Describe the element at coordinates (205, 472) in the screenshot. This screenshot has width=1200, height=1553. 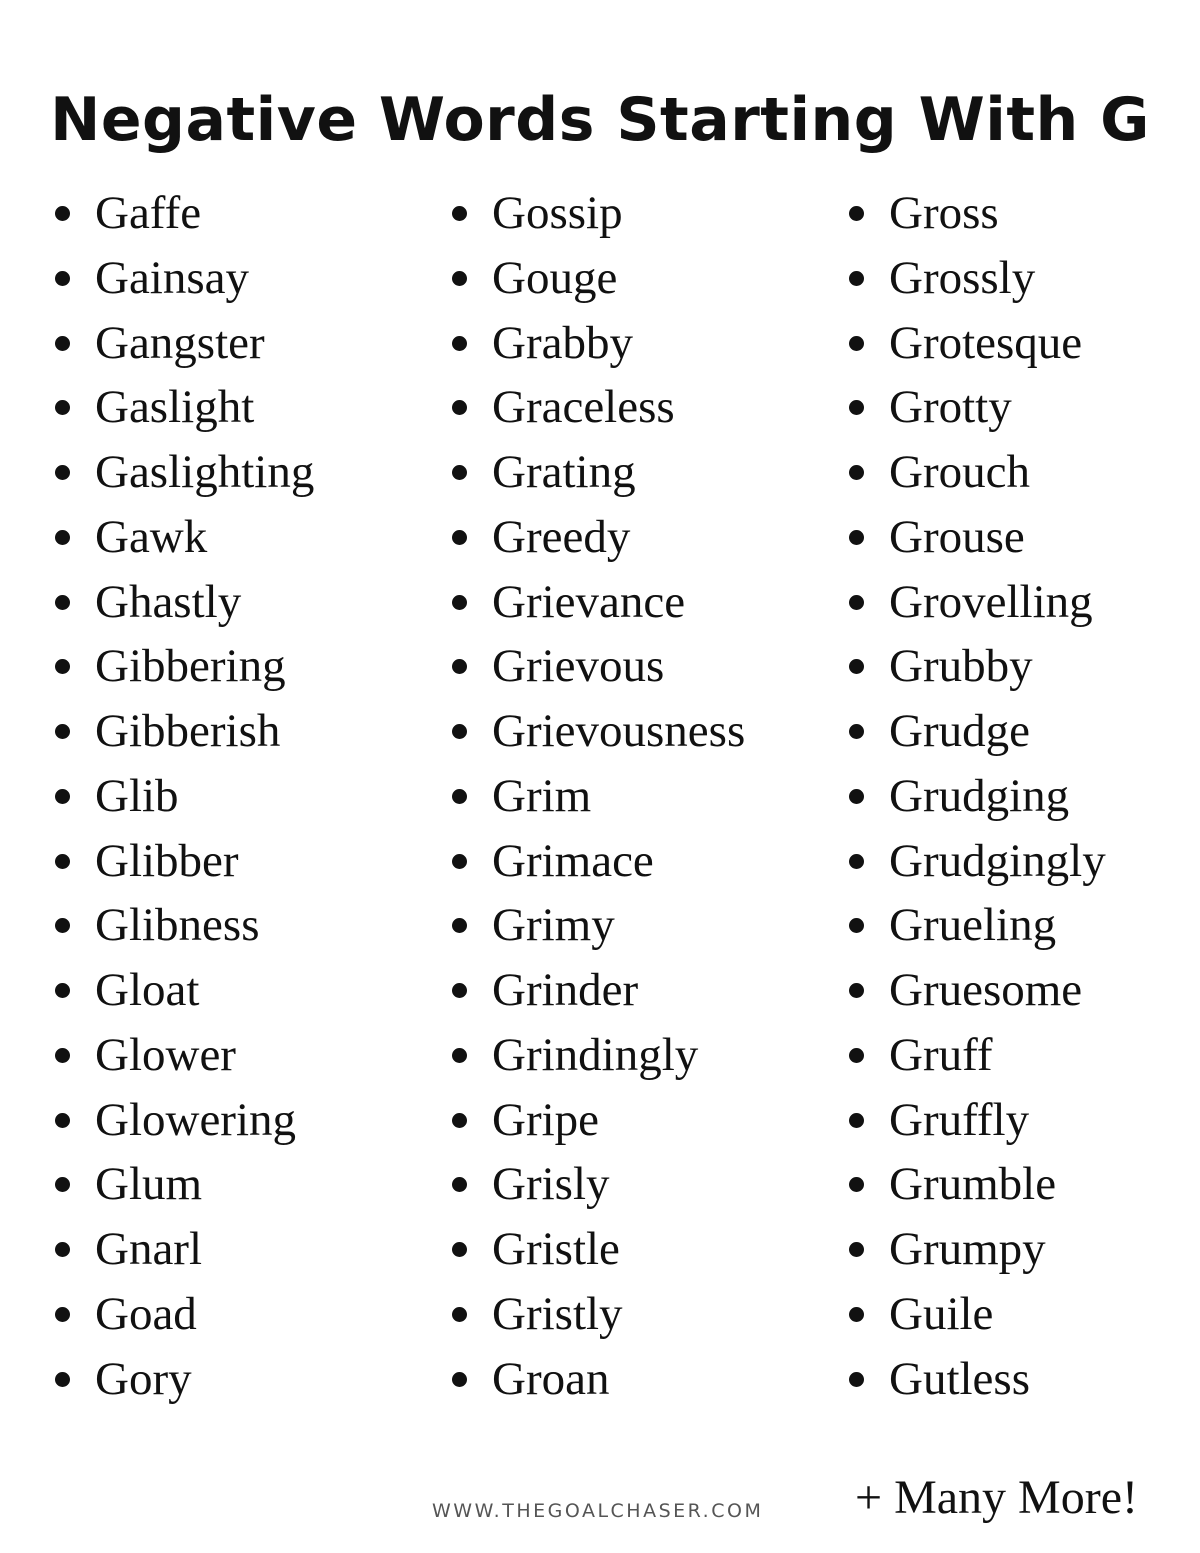
I see `word-text: Gaslighting` at that location.